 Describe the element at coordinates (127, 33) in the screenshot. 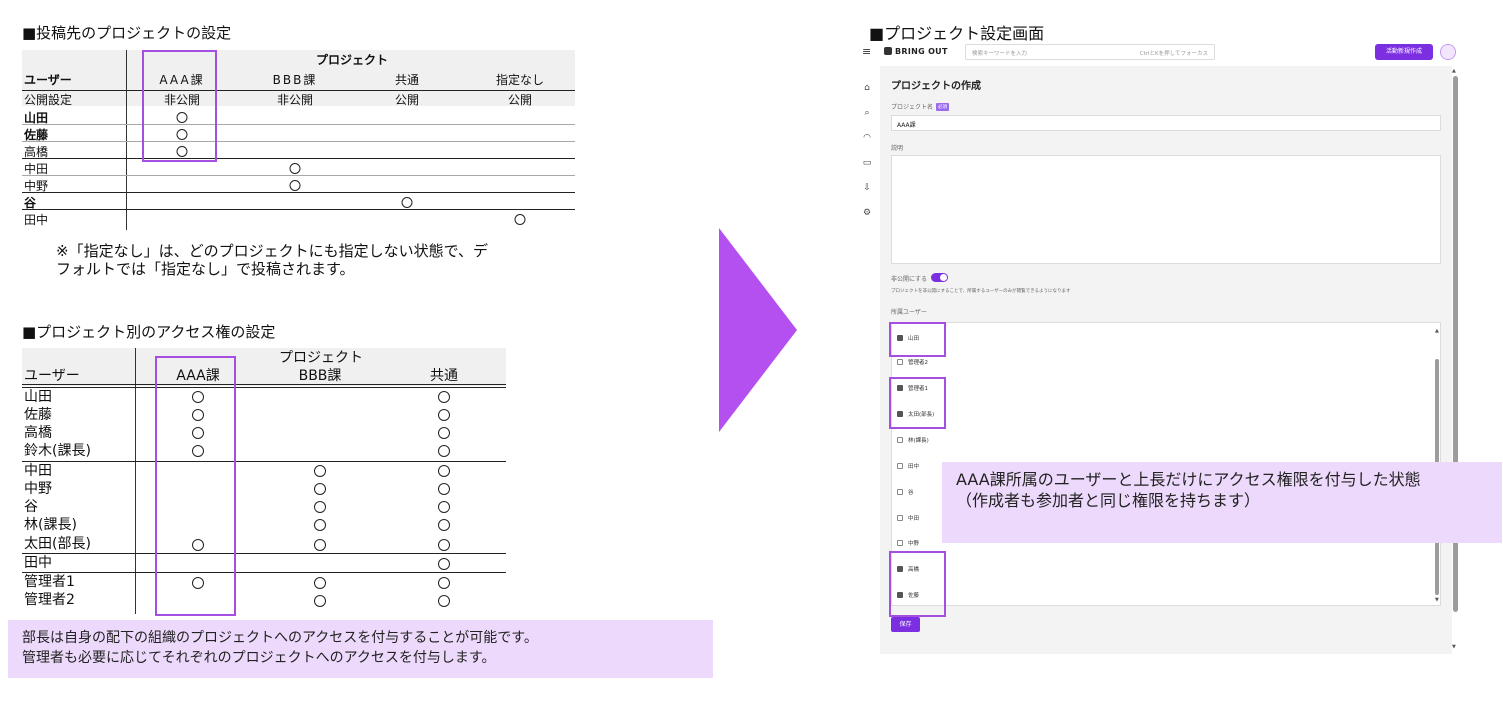

I see `section1-heading: ■投稿先のプロジェクトの設定` at that location.